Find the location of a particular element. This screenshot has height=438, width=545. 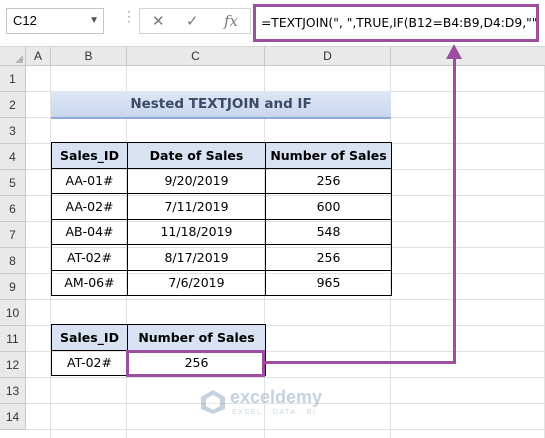

name-box-value: C12 is located at coordinates (25, 20).